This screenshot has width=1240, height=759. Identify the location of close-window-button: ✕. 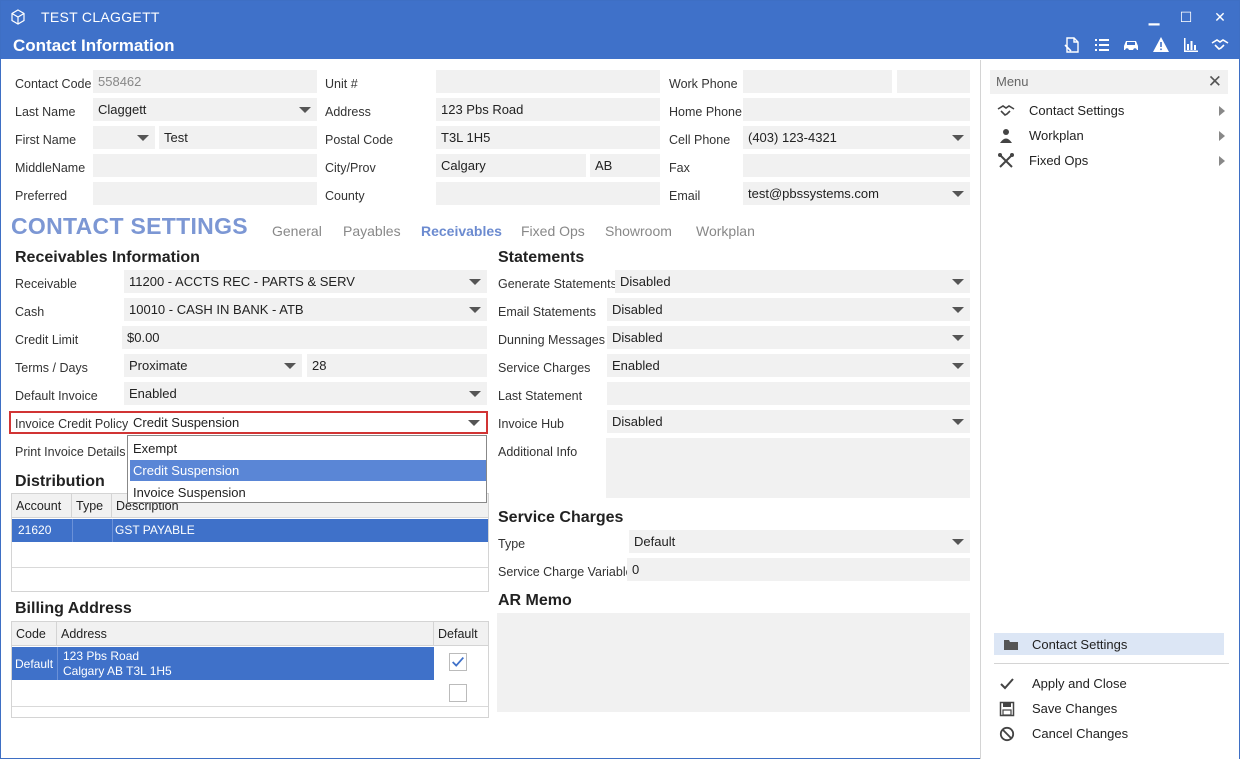
(1220, 17).